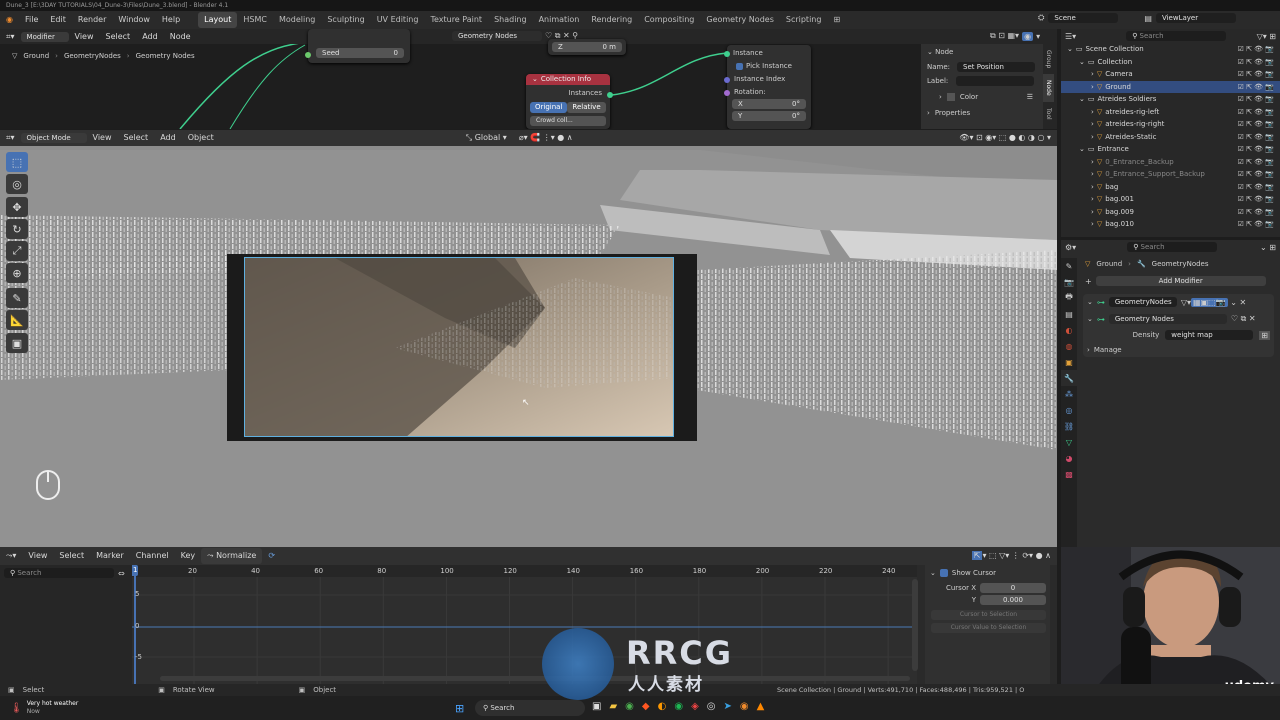  I want to click on instances-socket, so click(610, 95).